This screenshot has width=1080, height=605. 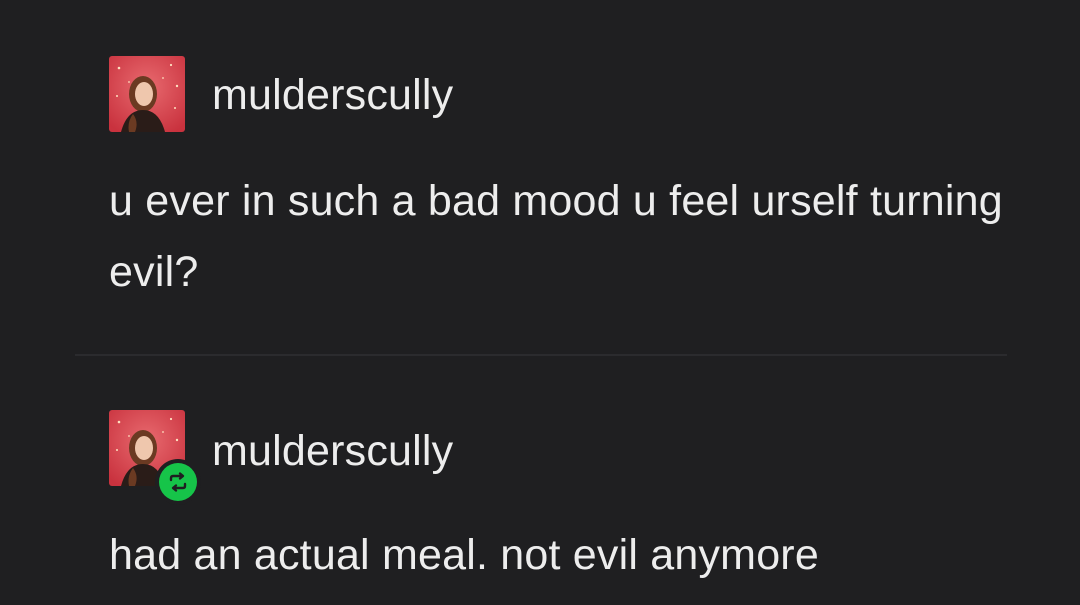 I want to click on reblog-badge, so click(x=178, y=482).